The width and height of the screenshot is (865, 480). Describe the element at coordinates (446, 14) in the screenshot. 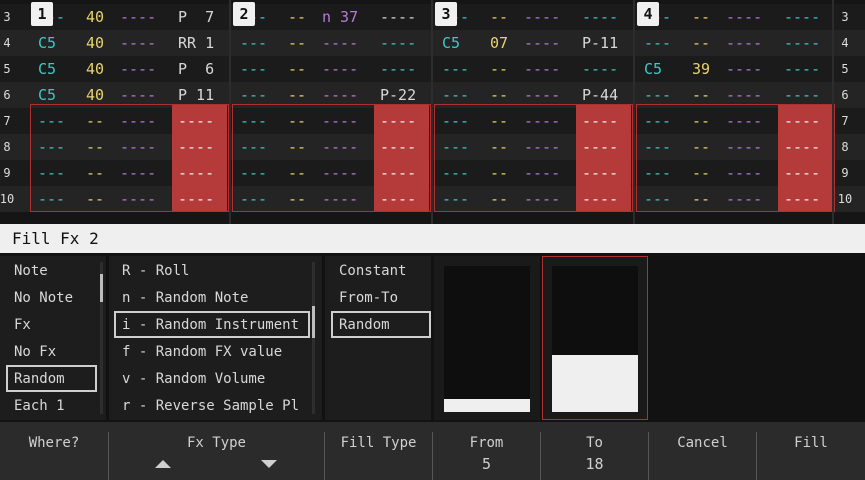

I see `track-label: 3` at that location.